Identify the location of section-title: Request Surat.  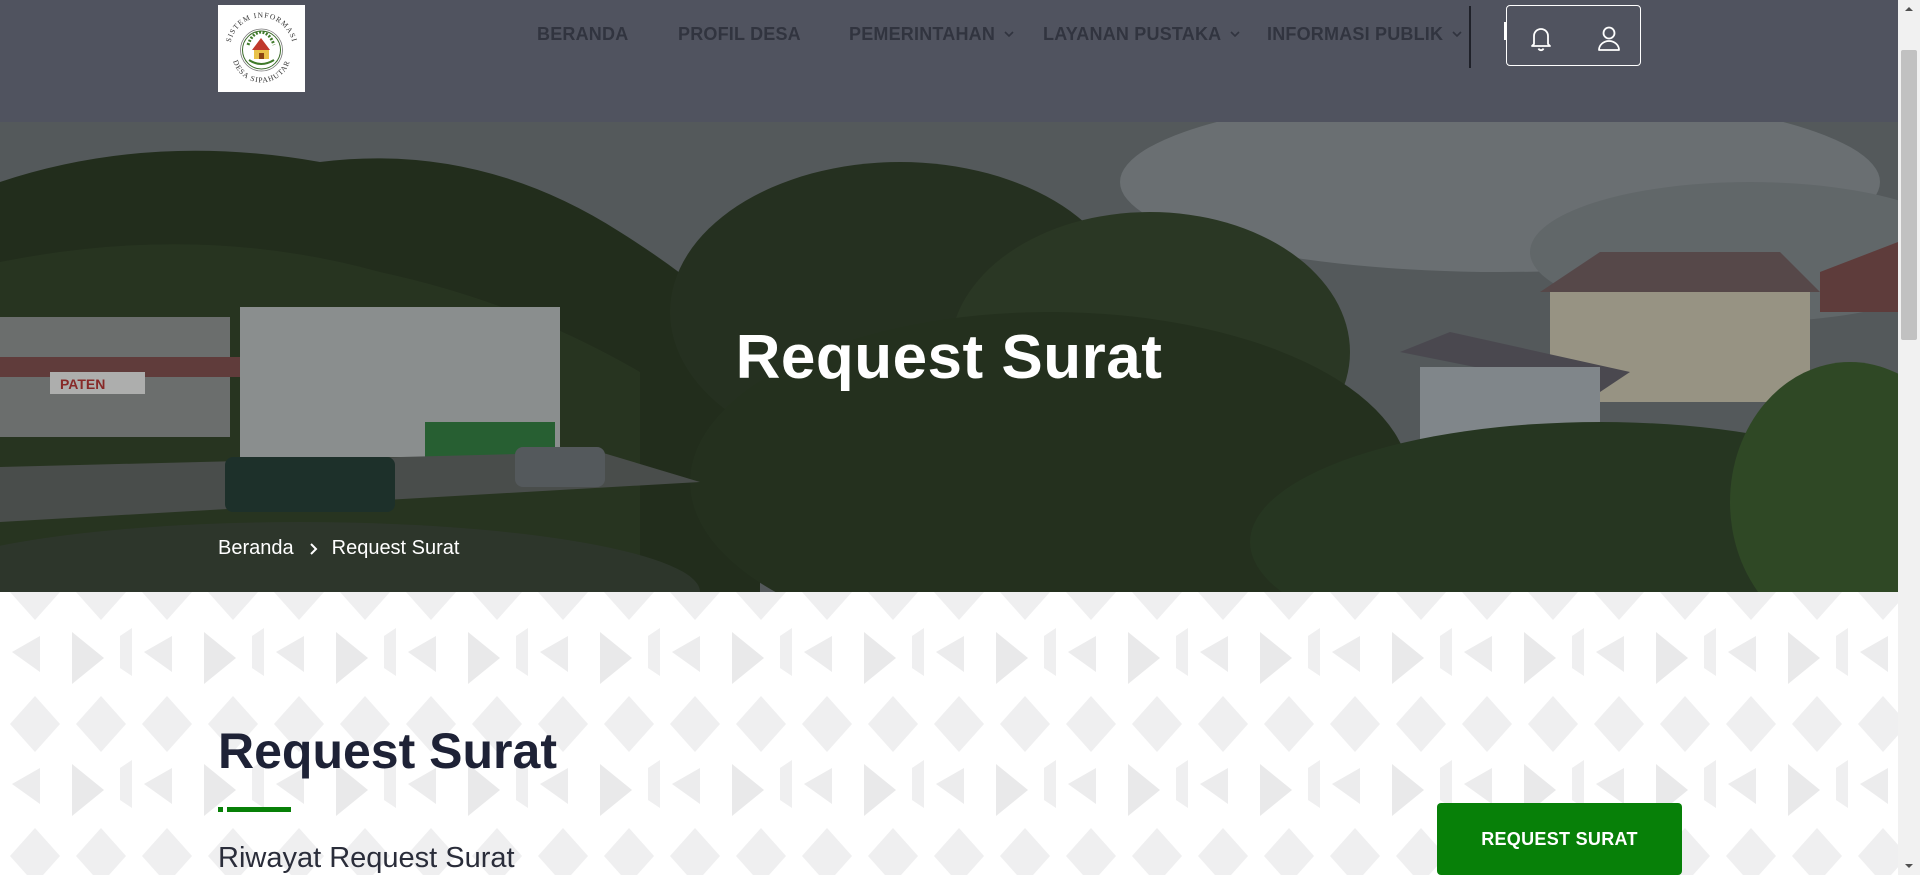
(387, 751).